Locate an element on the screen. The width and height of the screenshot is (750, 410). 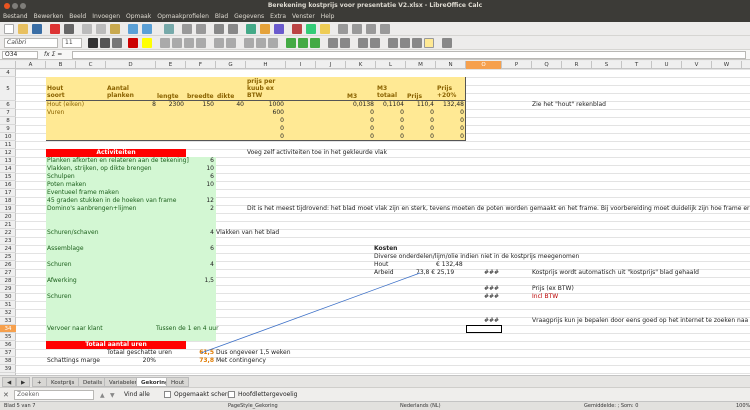
italic-icon is located at coordinates (105, 43).